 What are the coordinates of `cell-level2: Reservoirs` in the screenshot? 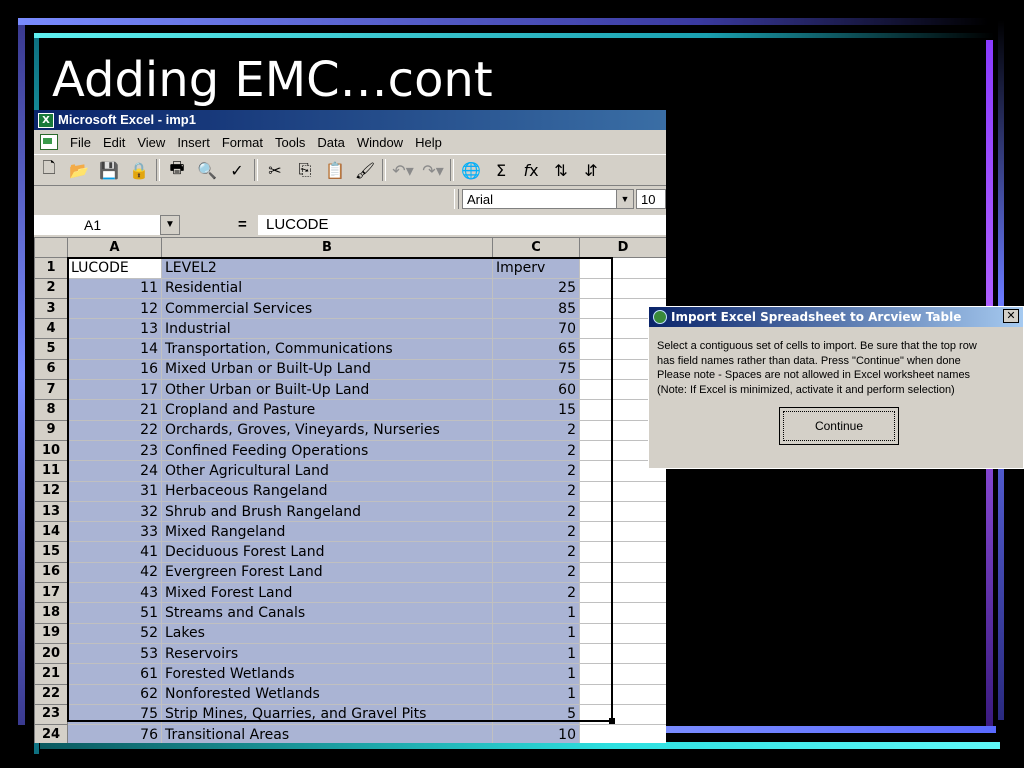 It's located at (327, 653).